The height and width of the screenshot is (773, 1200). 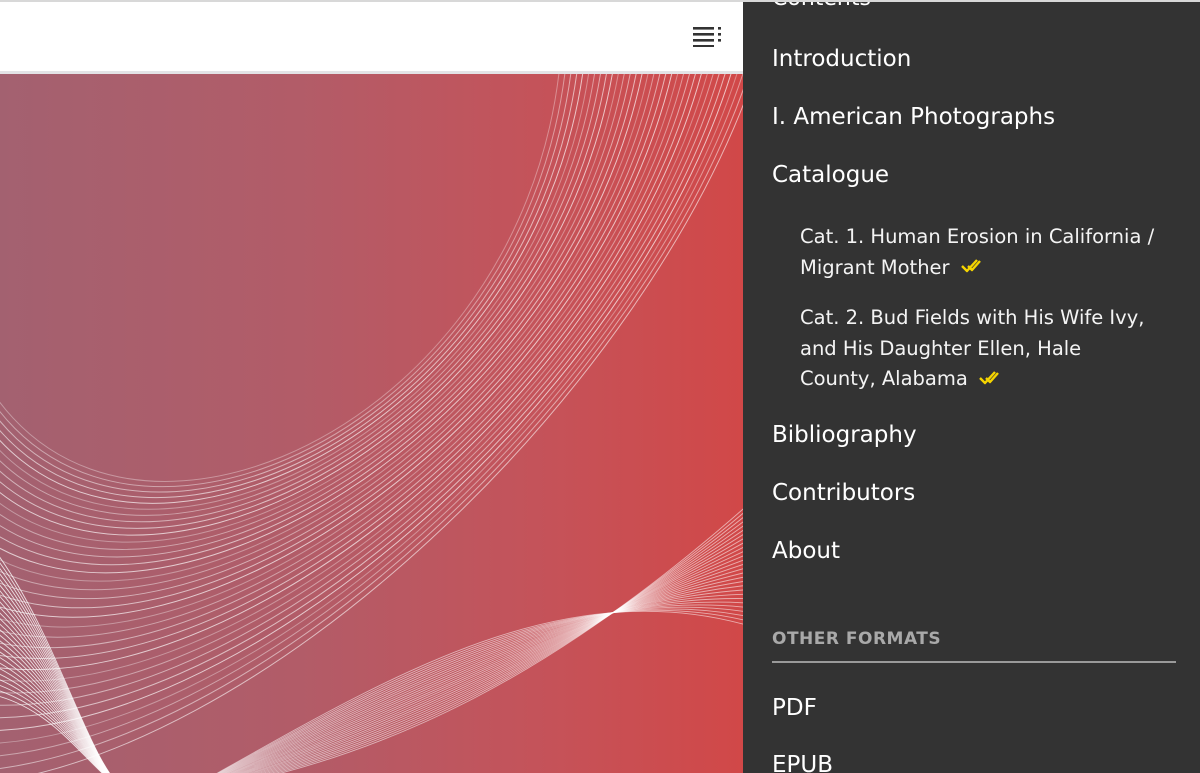 What do you see at coordinates (794, 708) in the screenshot?
I see `format-pdf-link: PDF` at bounding box center [794, 708].